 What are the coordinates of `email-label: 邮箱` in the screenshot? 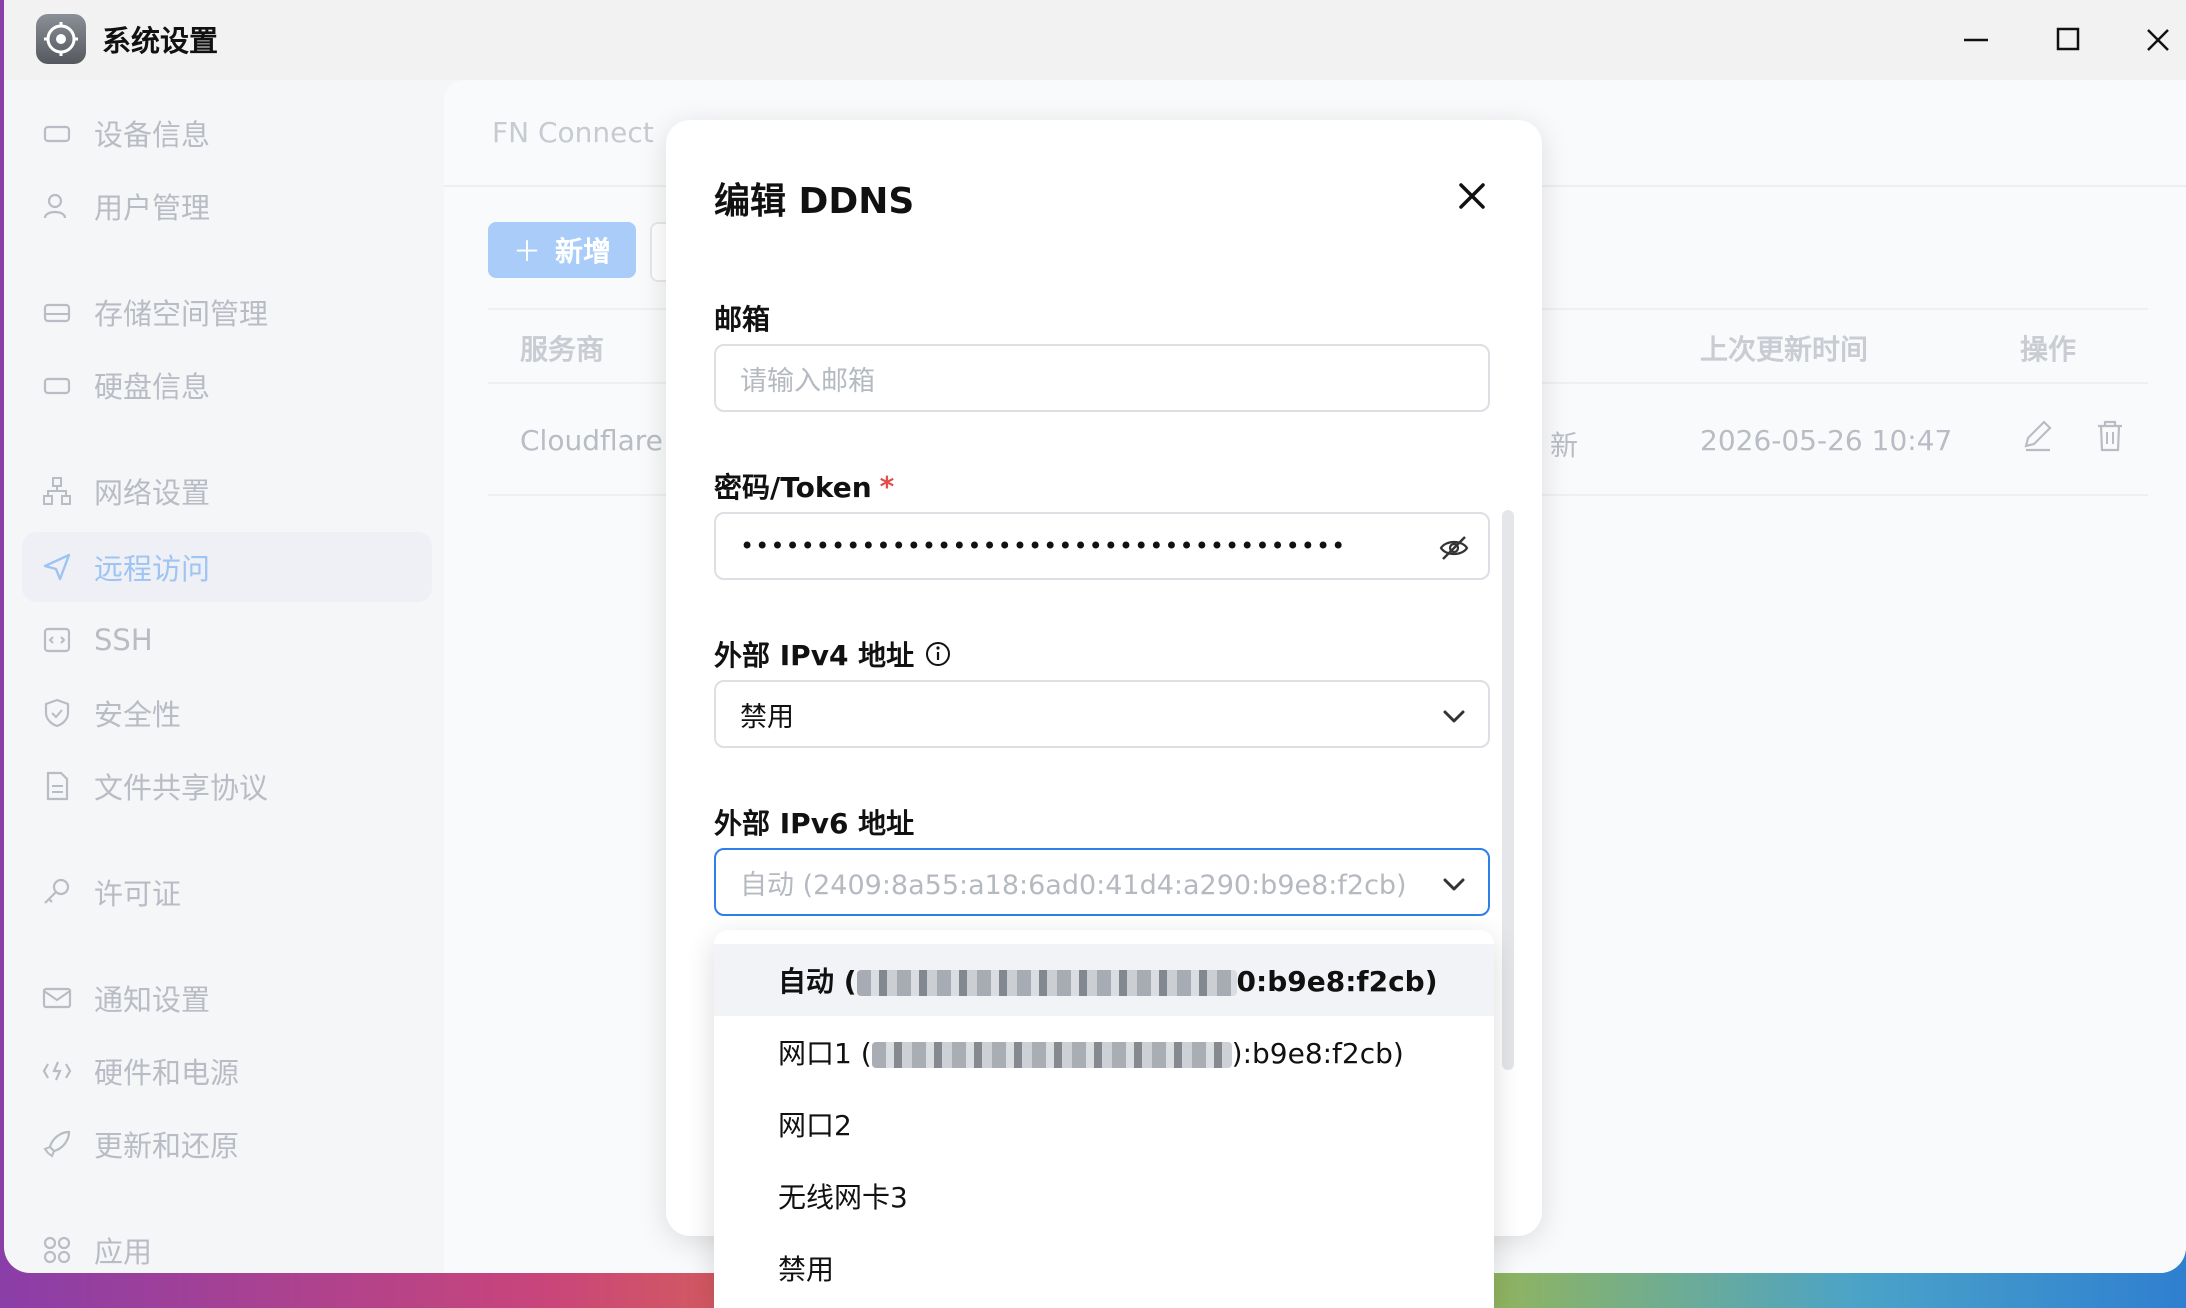 It's located at (742, 318).